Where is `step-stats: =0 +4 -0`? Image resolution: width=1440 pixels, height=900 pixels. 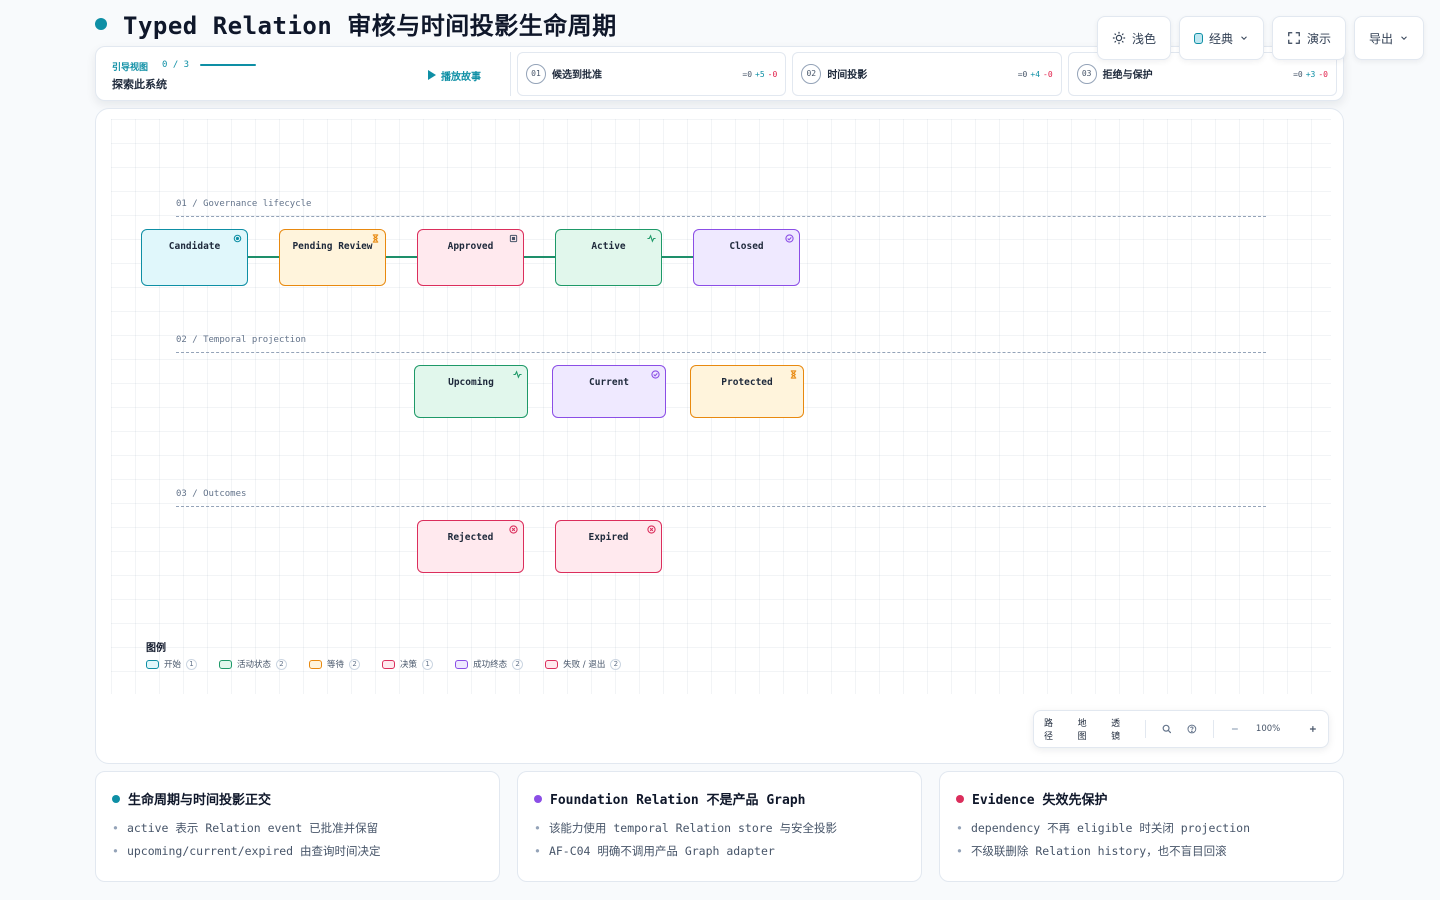
step-stats: =0 +4 -0 is located at coordinates (1035, 74).